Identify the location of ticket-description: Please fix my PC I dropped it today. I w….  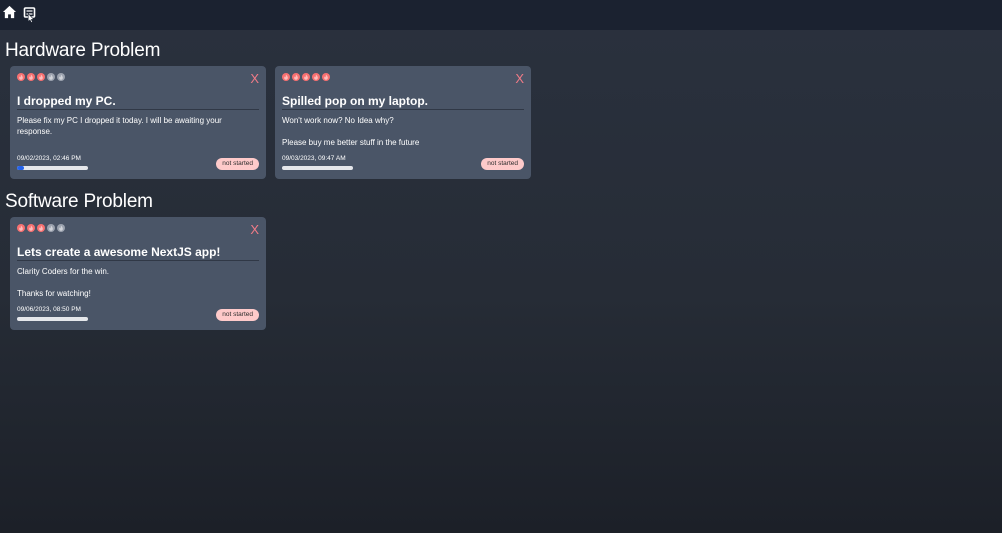
(119, 126).